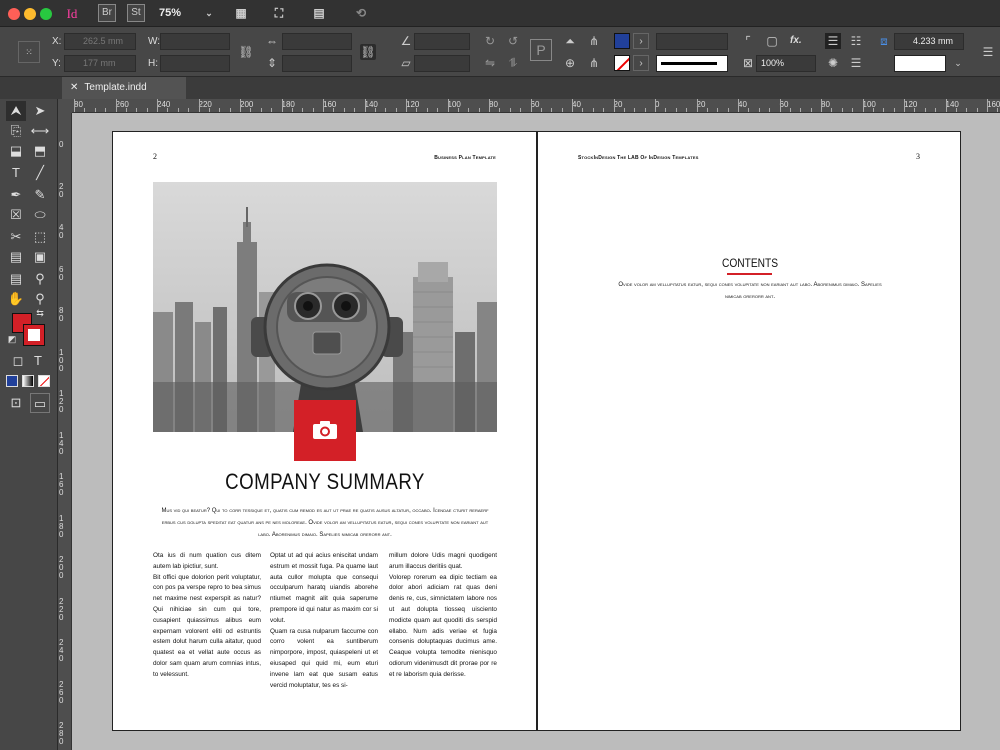  What do you see at coordinates (16, 279) in the screenshot?
I see `note-tool-icon: ▤` at bounding box center [16, 279].